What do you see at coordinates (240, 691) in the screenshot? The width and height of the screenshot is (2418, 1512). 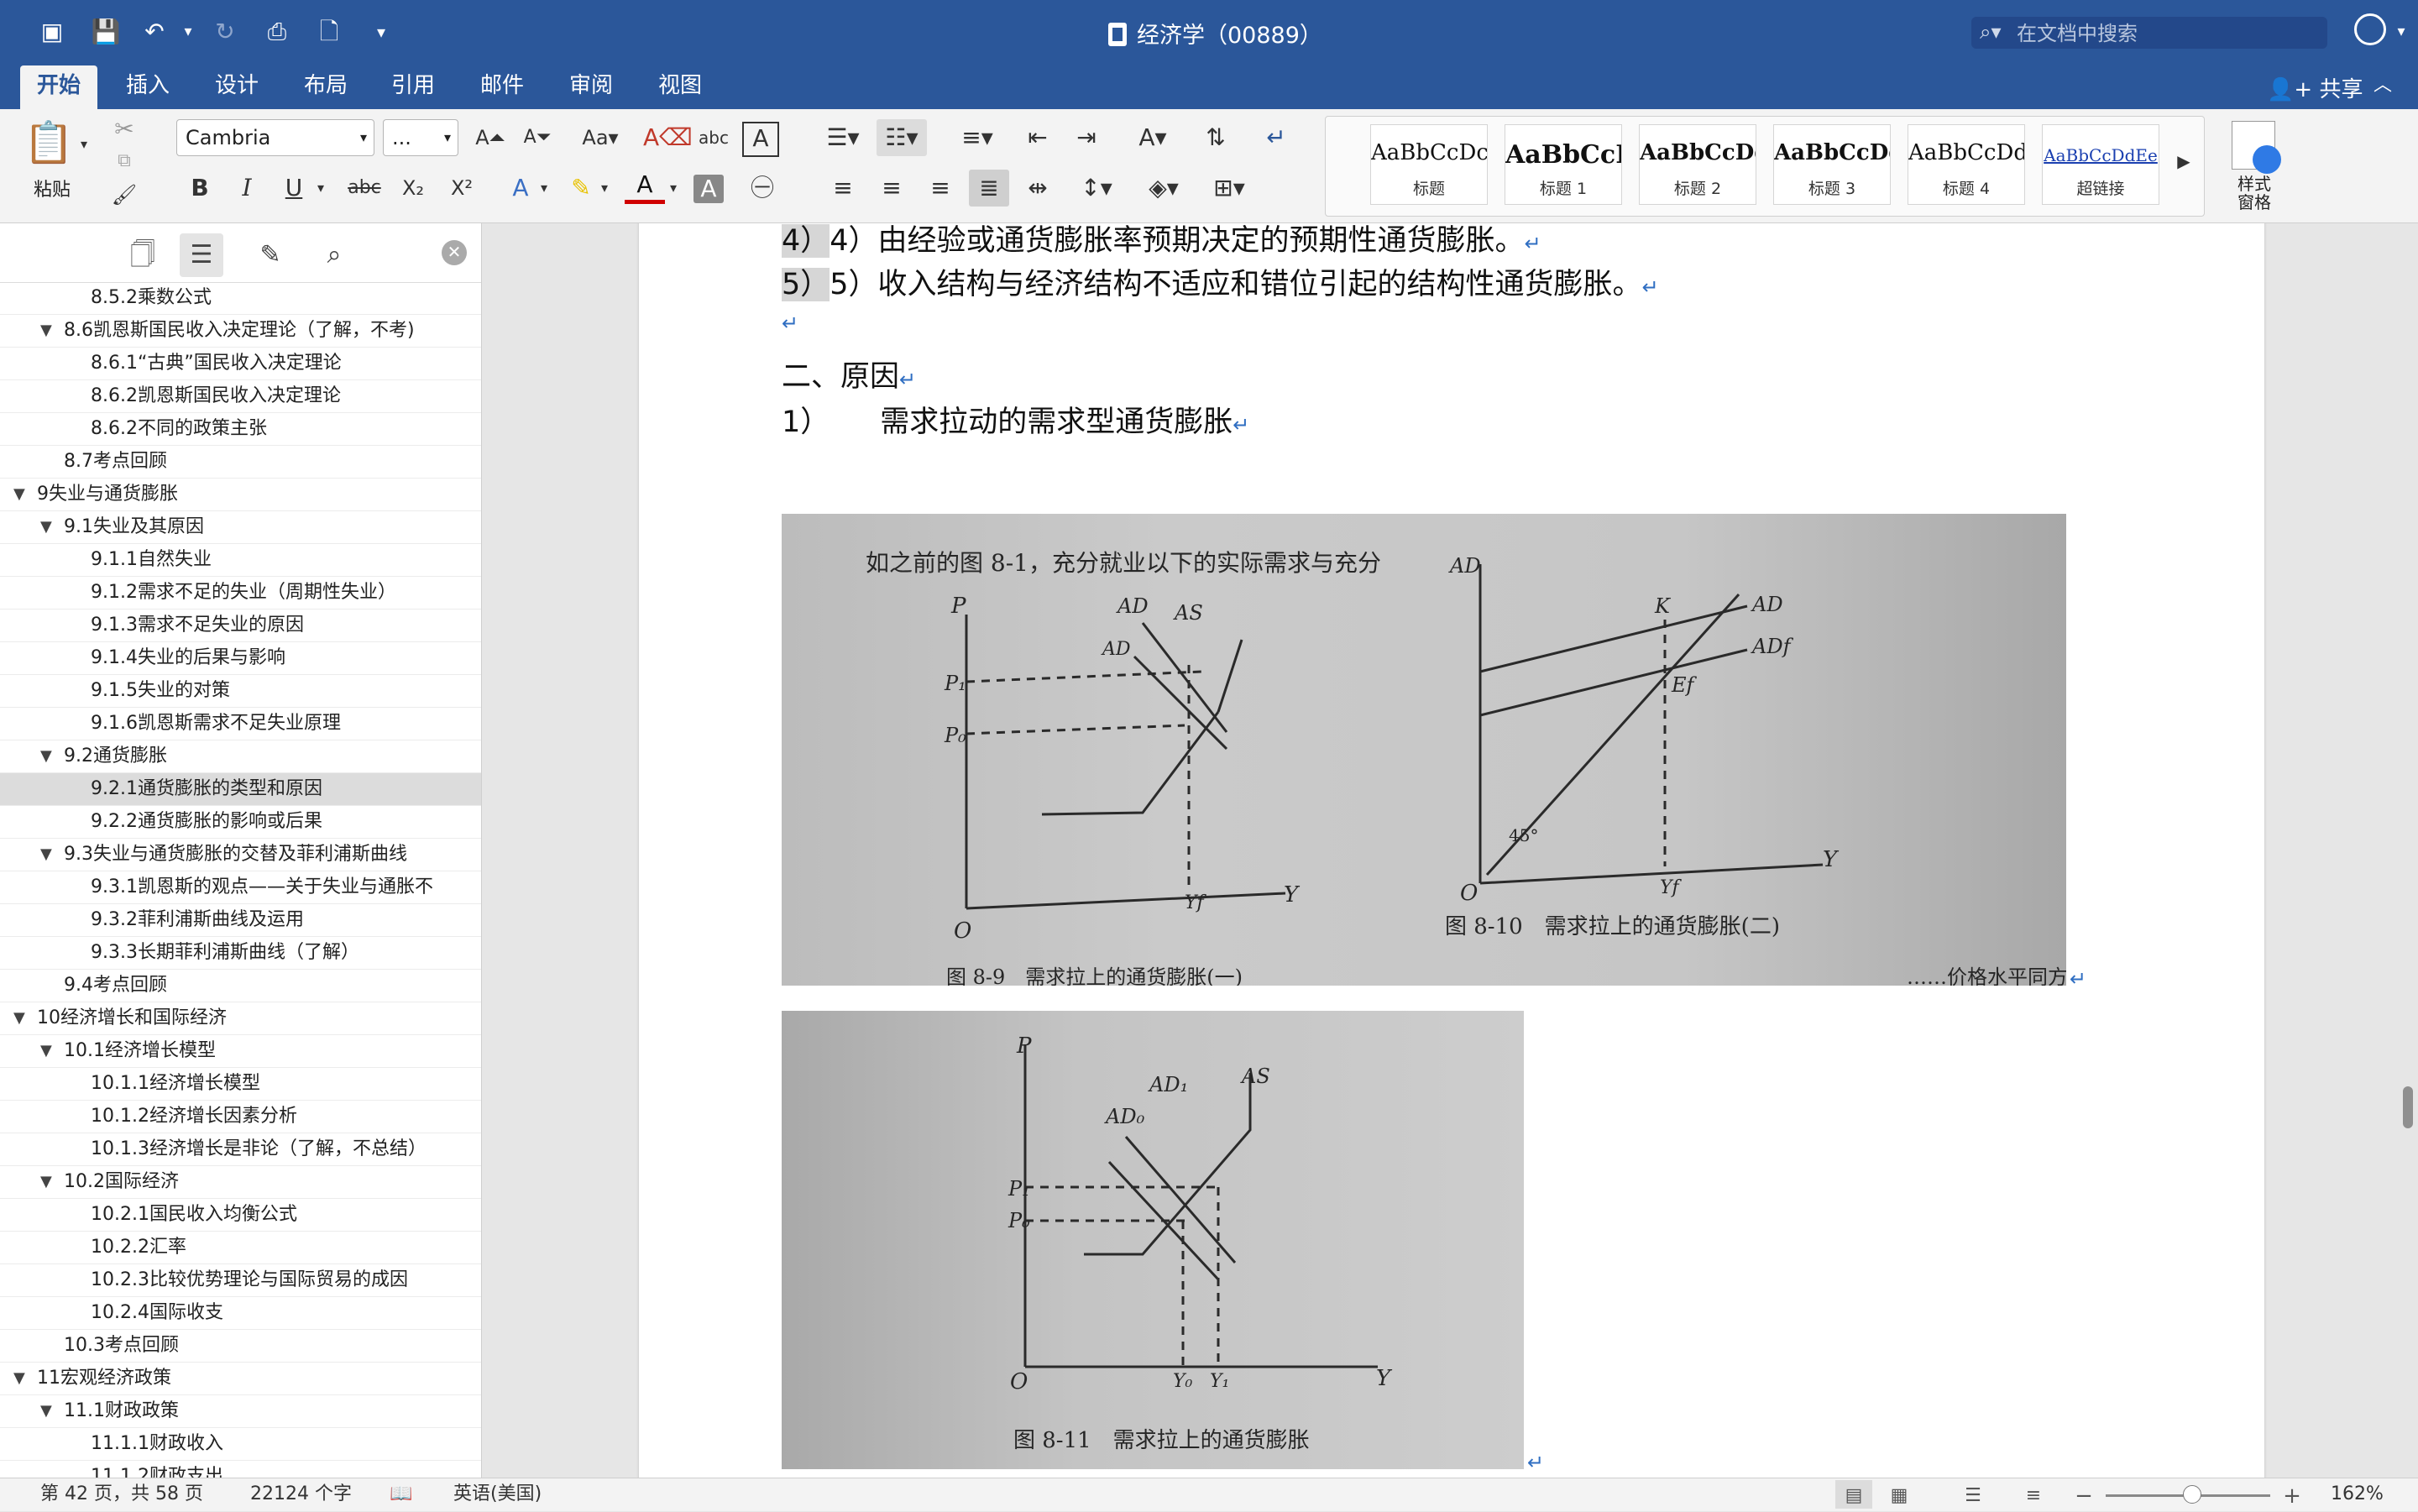 I see `outline-item: 9.1.5失业的对策` at bounding box center [240, 691].